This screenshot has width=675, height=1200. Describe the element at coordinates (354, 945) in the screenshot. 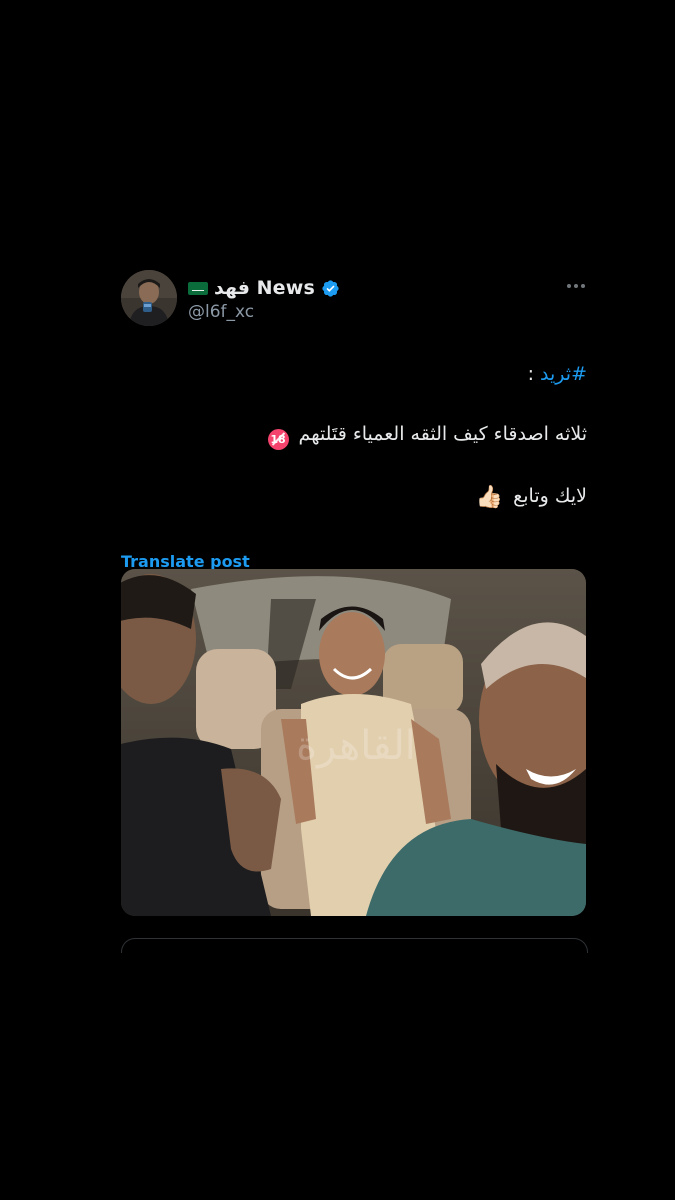

I see `next-card-edge` at that location.